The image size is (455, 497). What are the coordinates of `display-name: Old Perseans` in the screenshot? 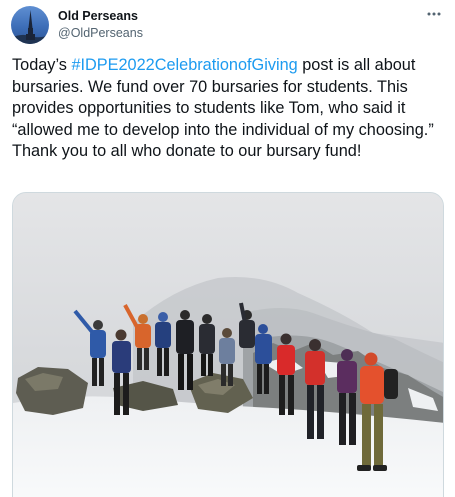 It's located at (100, 16).